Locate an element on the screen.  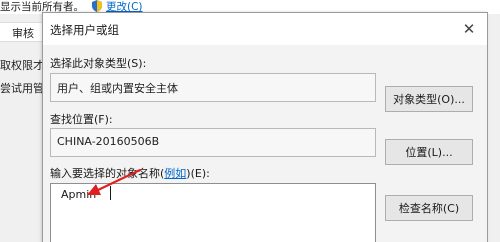
background-text-1: 取权限才 is located at coordinates (22, 65).